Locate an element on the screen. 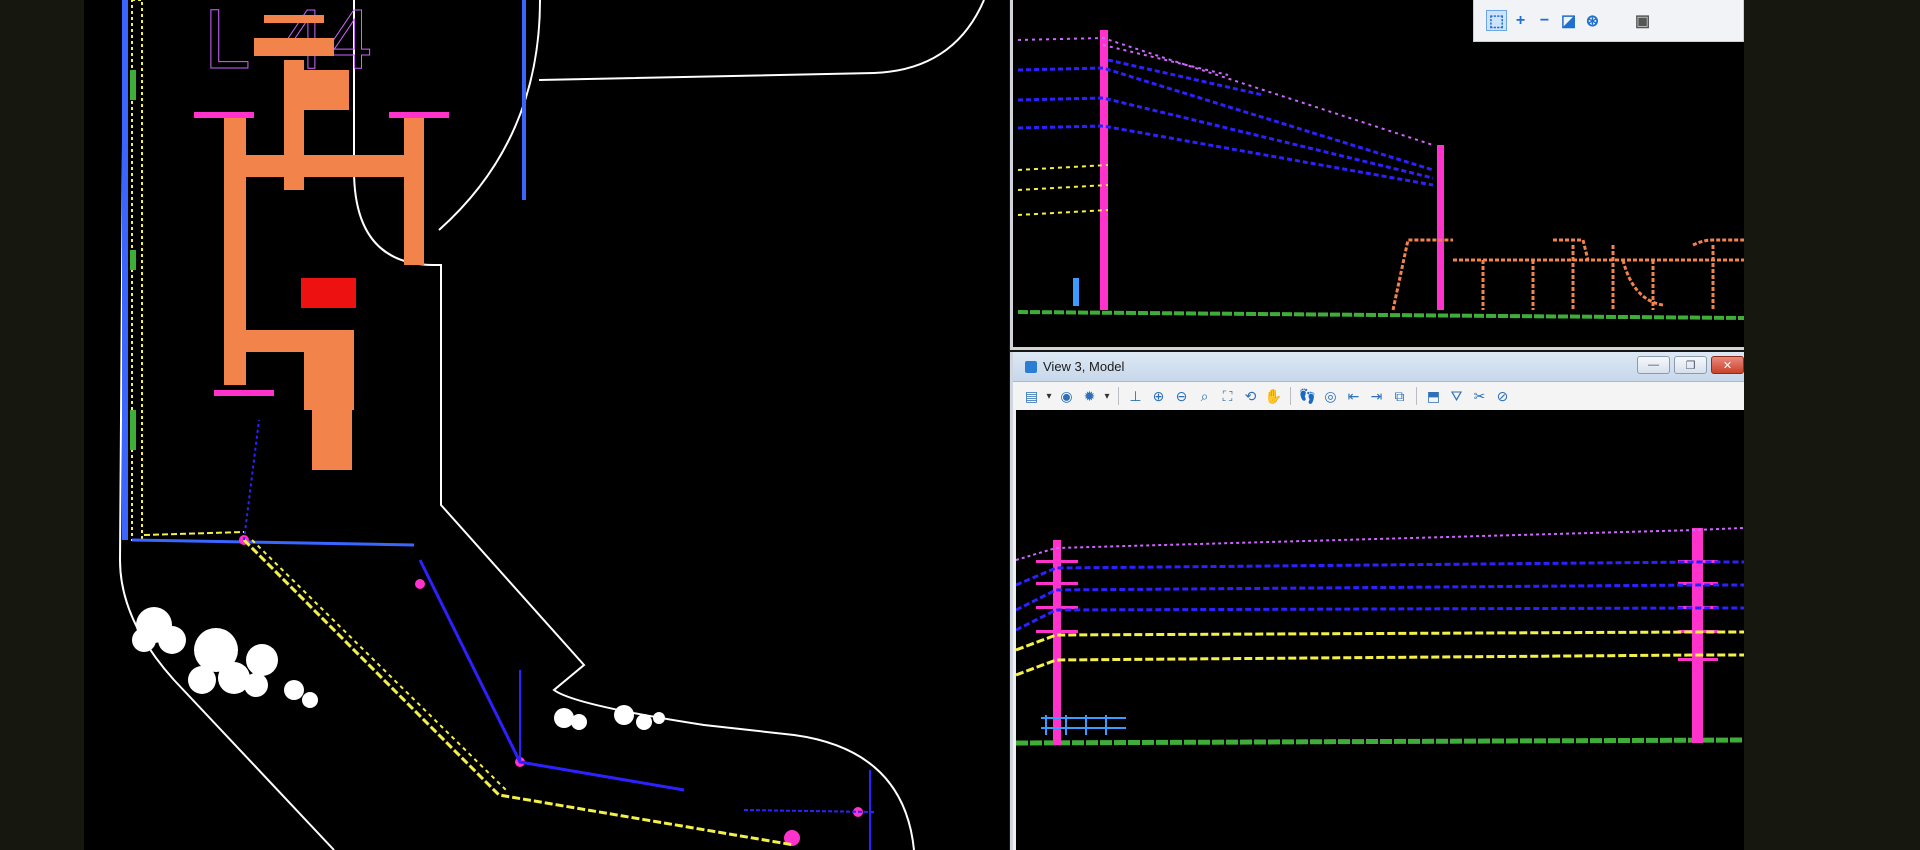 The height and width of the screenshot is (850, 1920). selection-mode-icon: ▣ is located at coordinates (1642, 20).